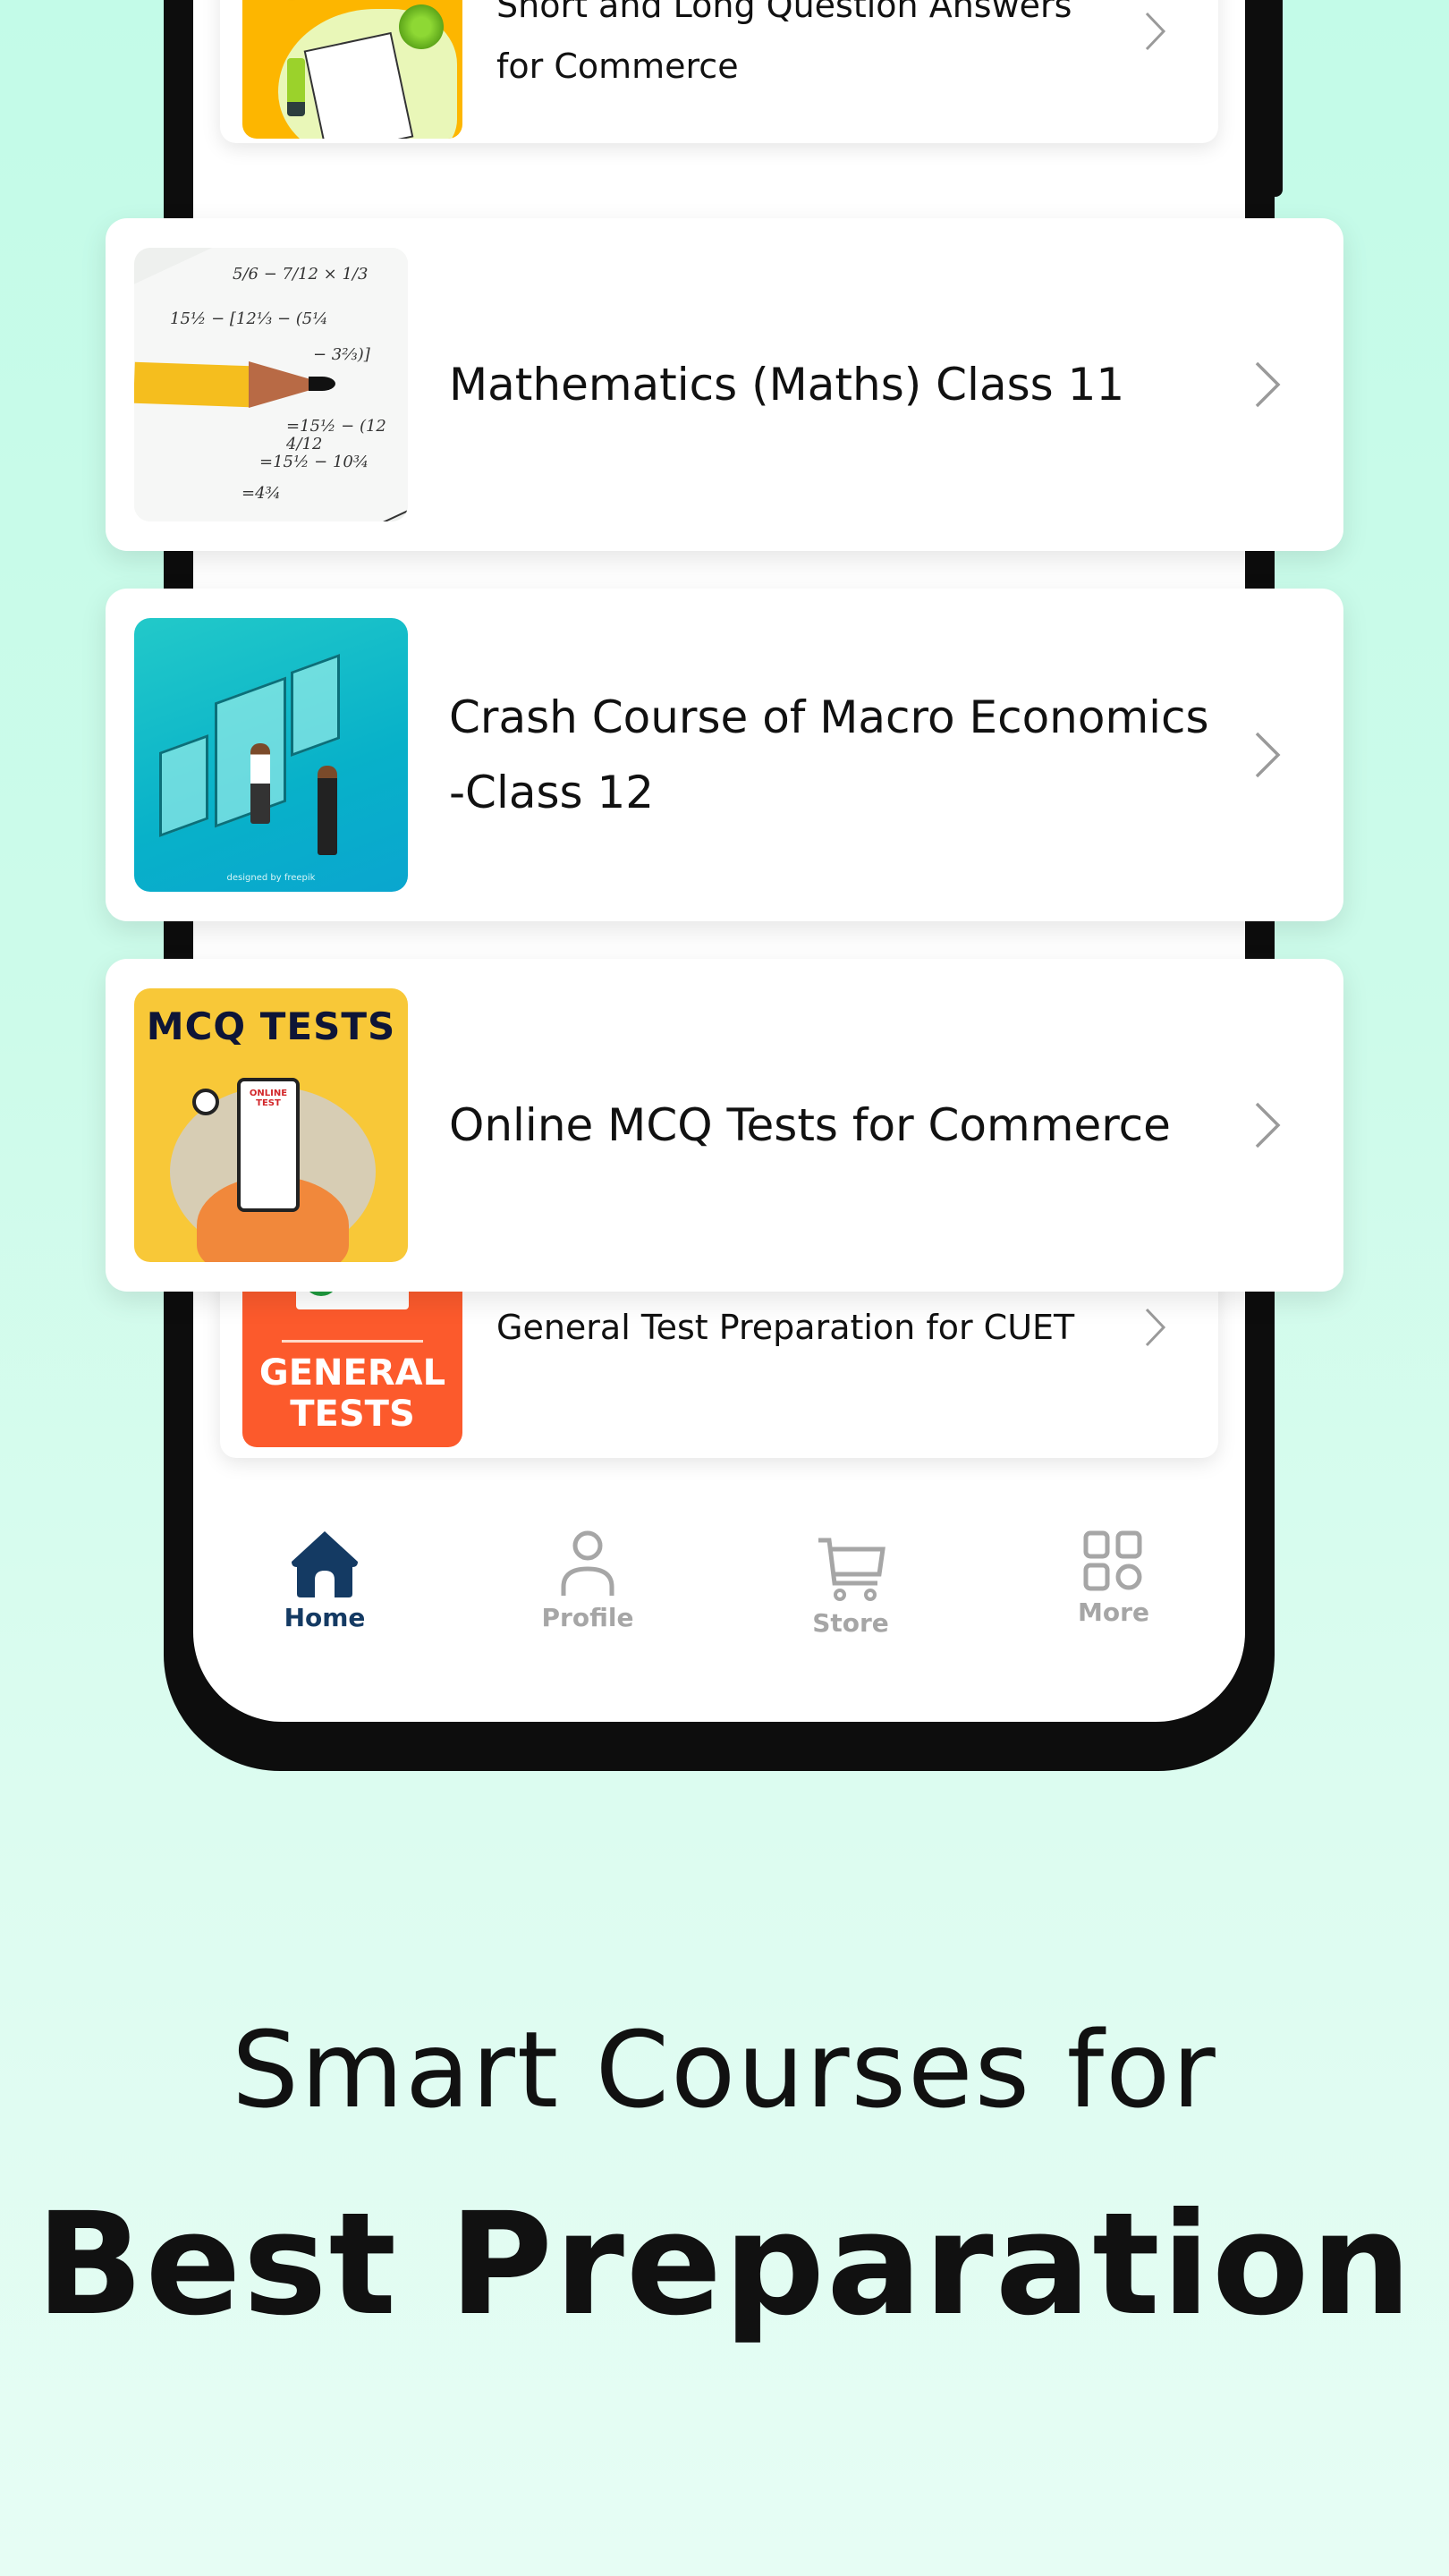  What do you see at coordinates (249, 318) in the screenshot?
I see `math-formula: 15½ − [12⅓ − (5¼` at bounding box center [249, 318].